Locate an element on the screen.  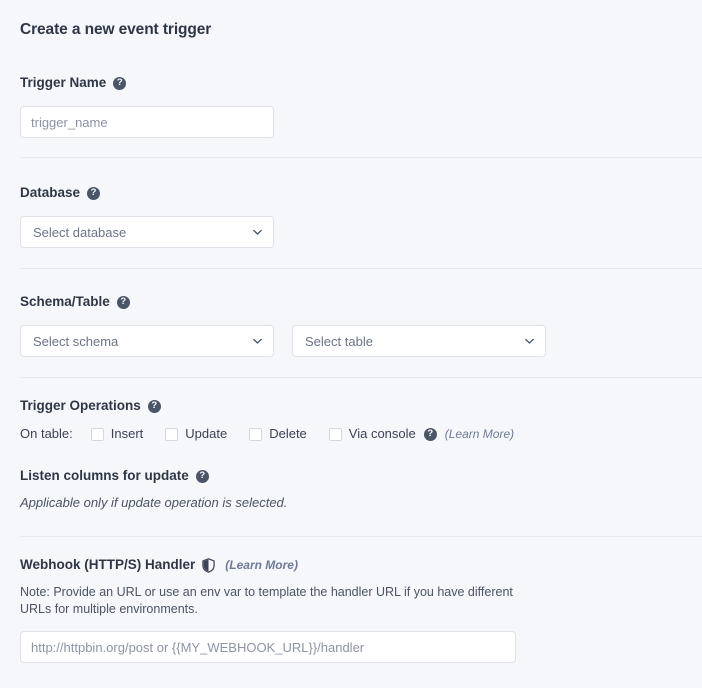
trigger-name-label-row: Trigger Name ? is located at coordinates (351, 83).